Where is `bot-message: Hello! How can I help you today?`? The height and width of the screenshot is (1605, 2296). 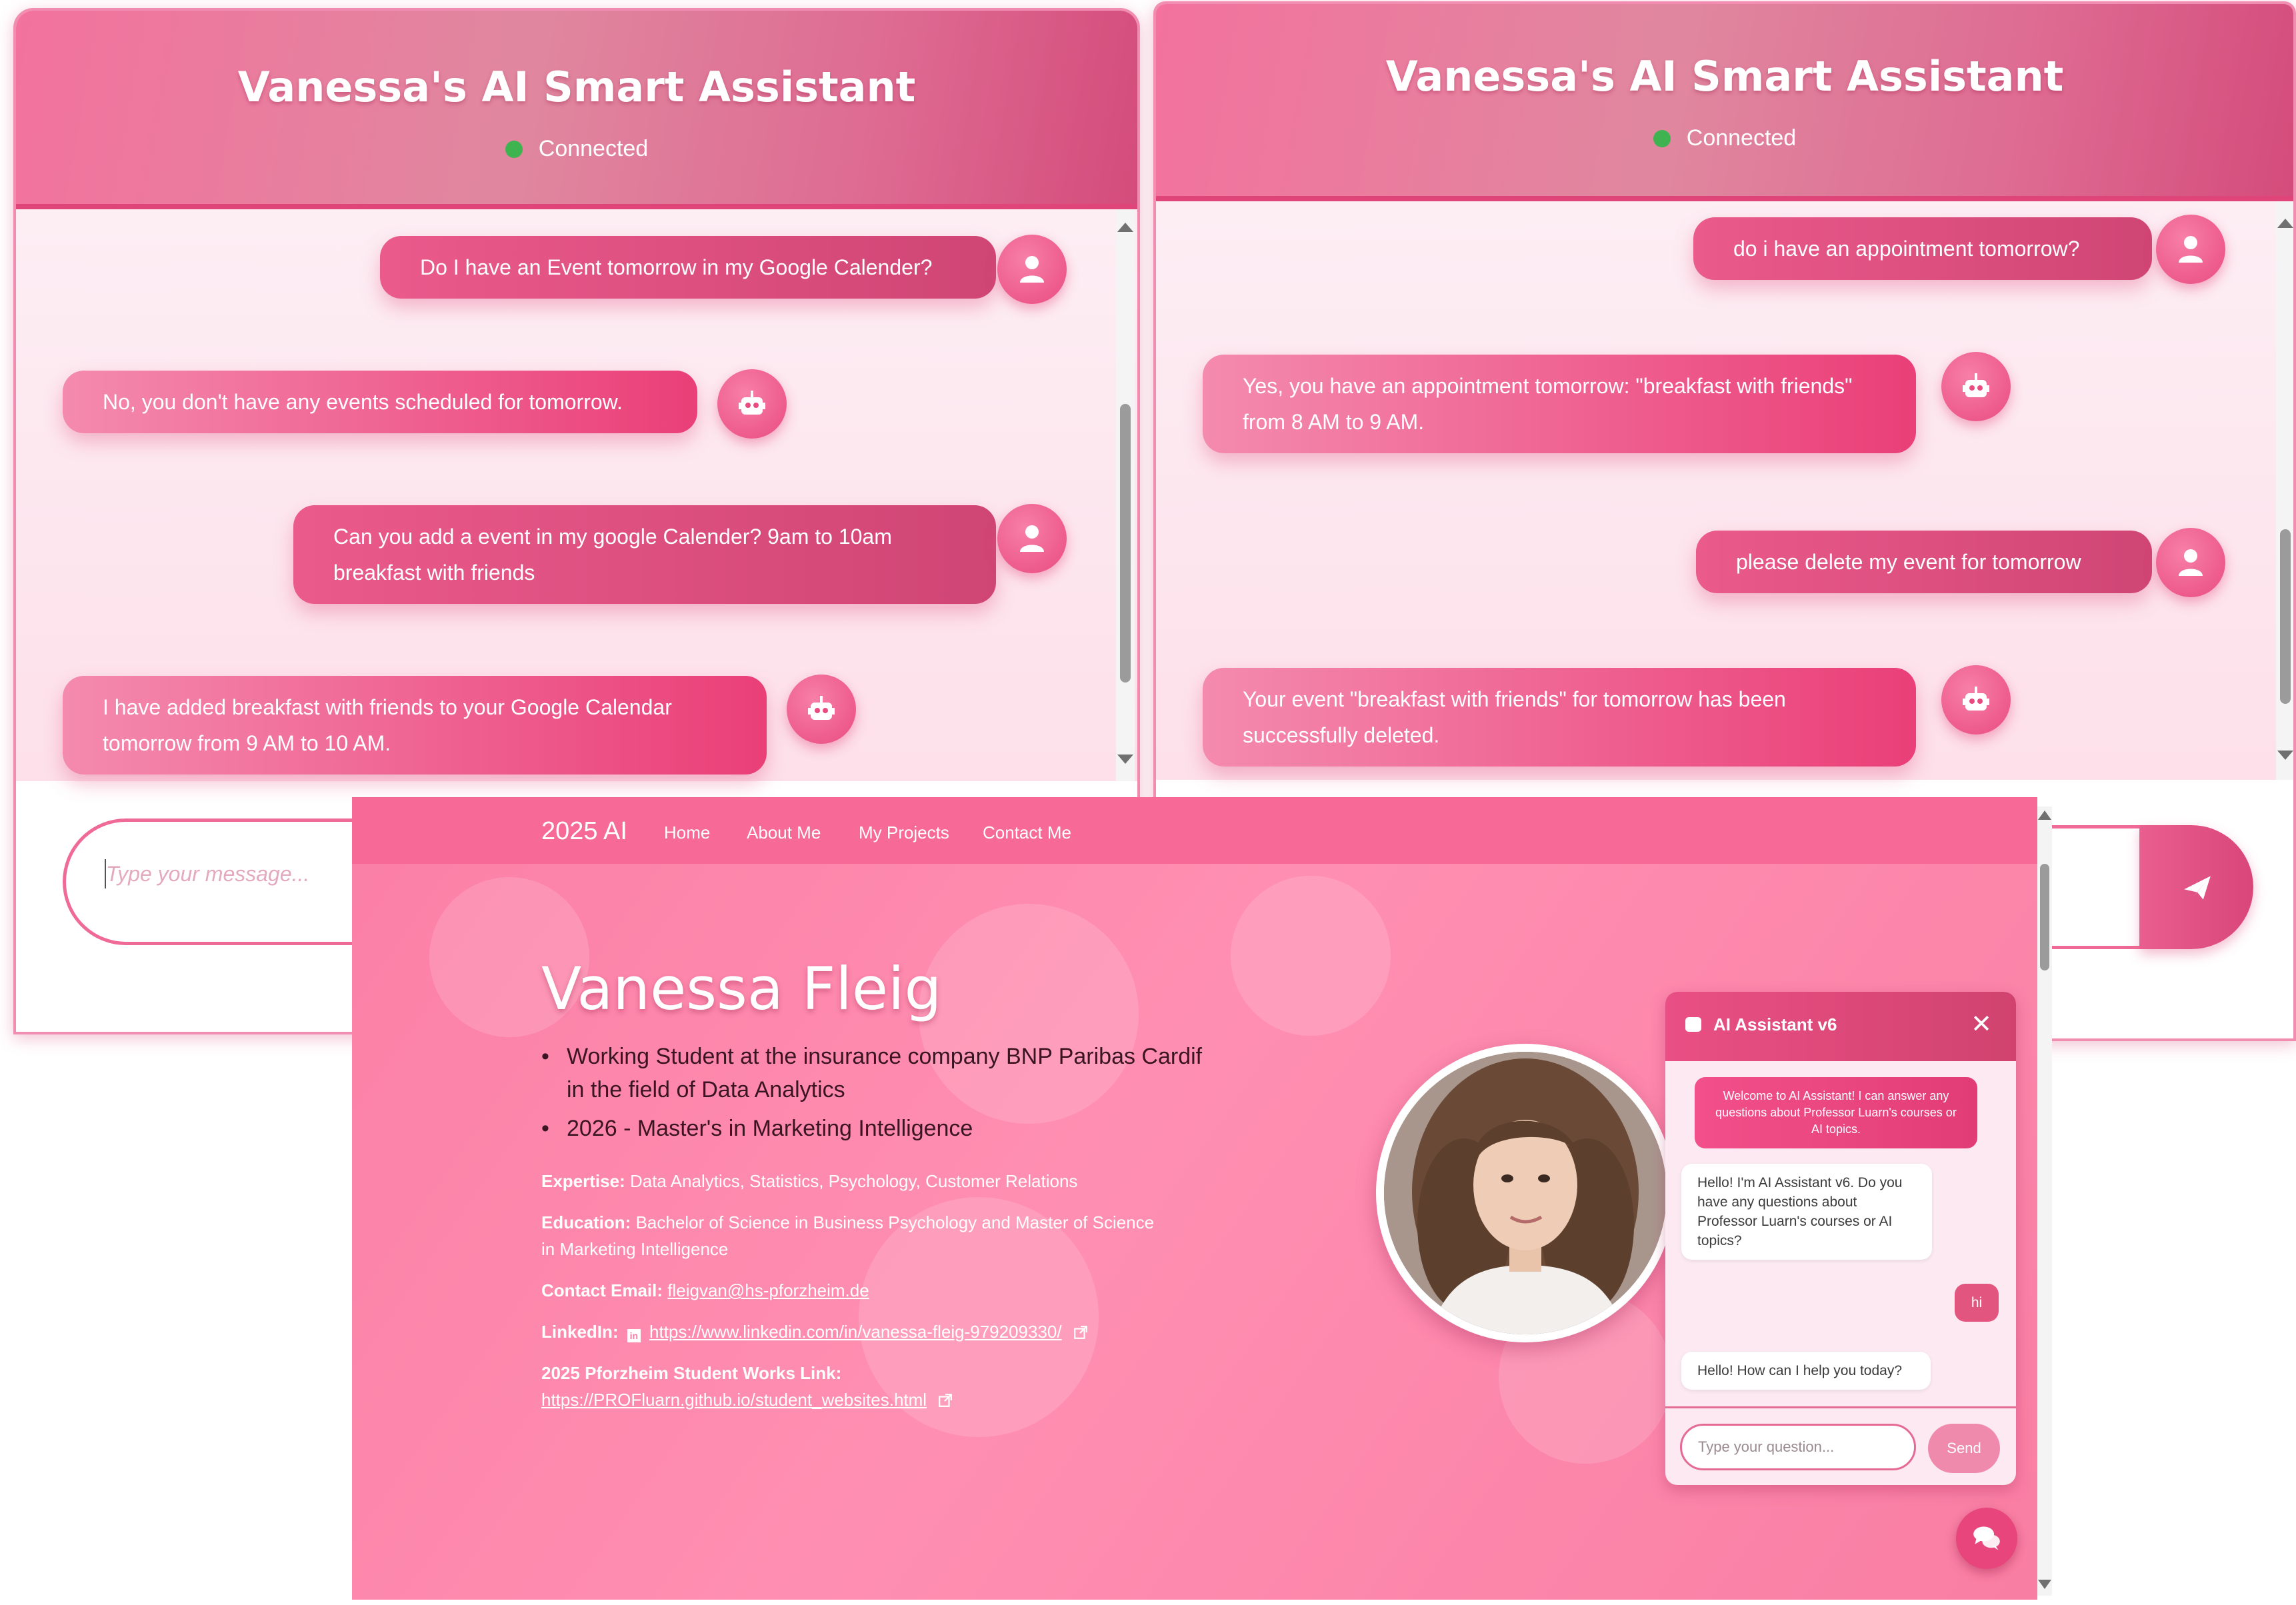
bot-message: Hello! How can I help you today? is located at coordinates (1806, 1371).